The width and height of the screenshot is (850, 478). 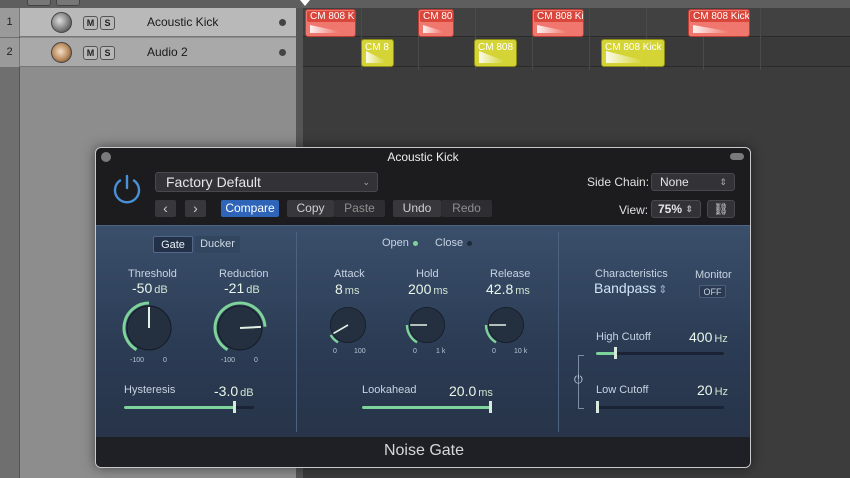 I want to click on hysteresis-slider-fill, so click(x=179, y=407).